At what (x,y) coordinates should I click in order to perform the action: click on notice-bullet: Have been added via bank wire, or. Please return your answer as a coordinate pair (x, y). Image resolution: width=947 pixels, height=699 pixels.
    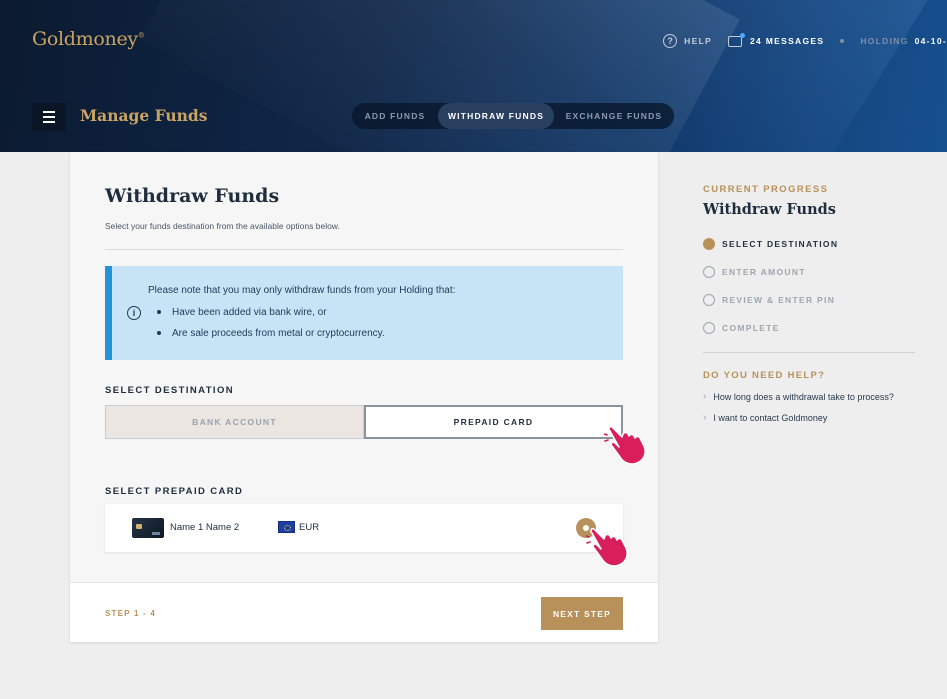
    Looking at the image, I should click on (242, 312).